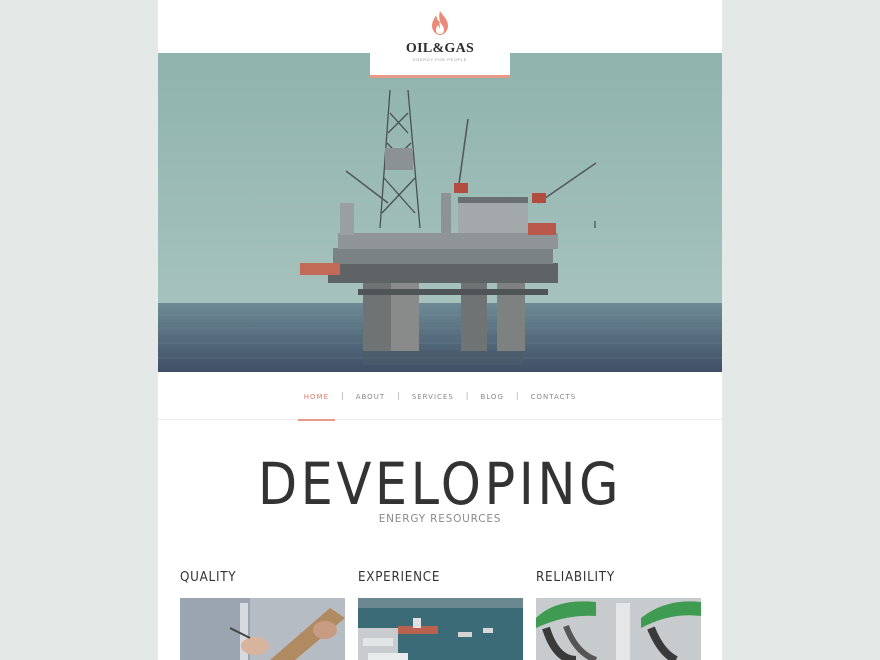 The width and height of the screenshot is (880, 660). What do you see at coordinates (440, 48) in the screenshot?
I see `logo-title: OIL&GAS` at bounding box center [440, 48].